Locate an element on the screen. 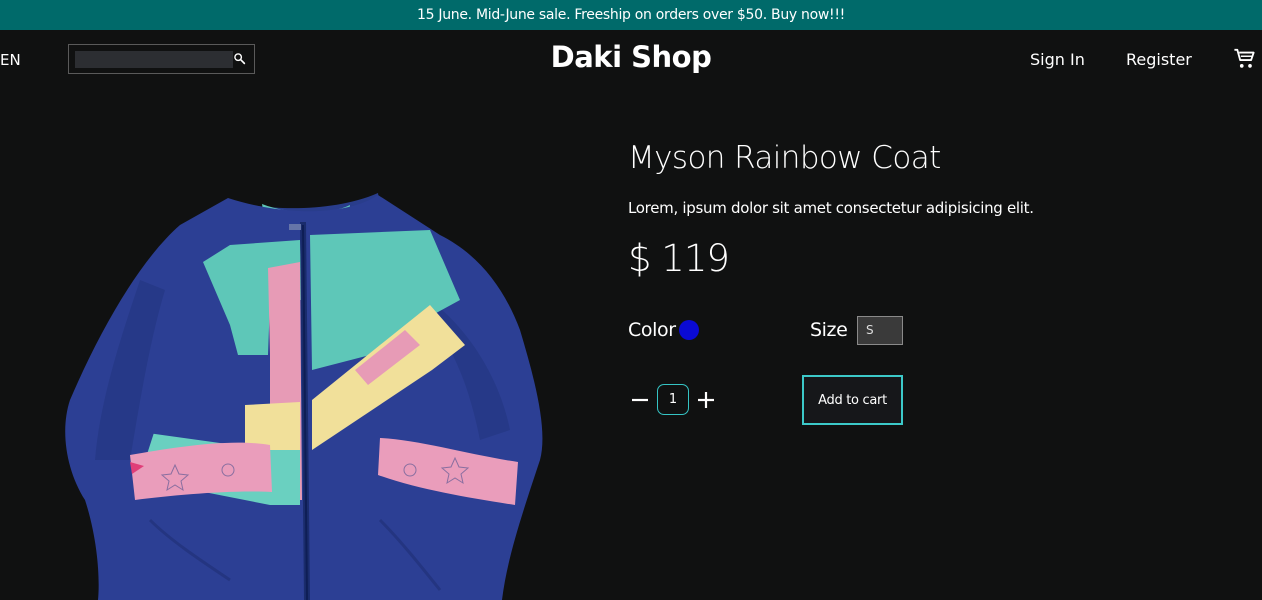  product-price: $ 119 is located at coordinates (679, 258).